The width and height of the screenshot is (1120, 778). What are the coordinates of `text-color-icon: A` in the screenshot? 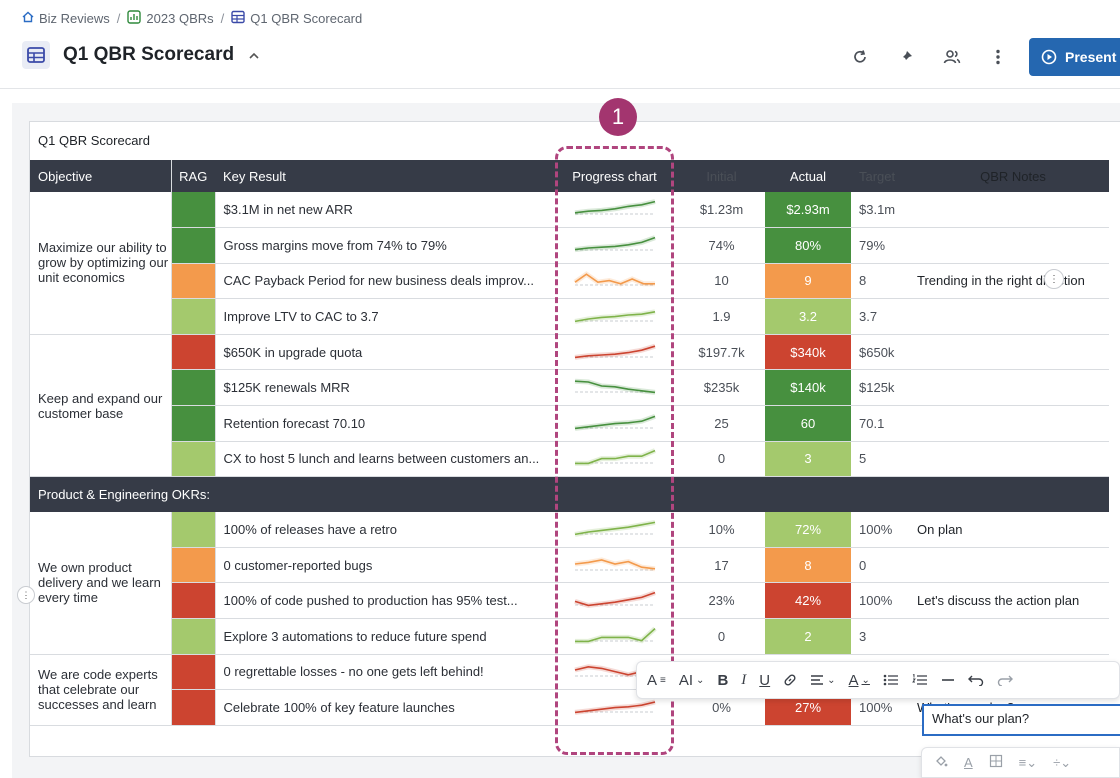 It's located at (968, 762).